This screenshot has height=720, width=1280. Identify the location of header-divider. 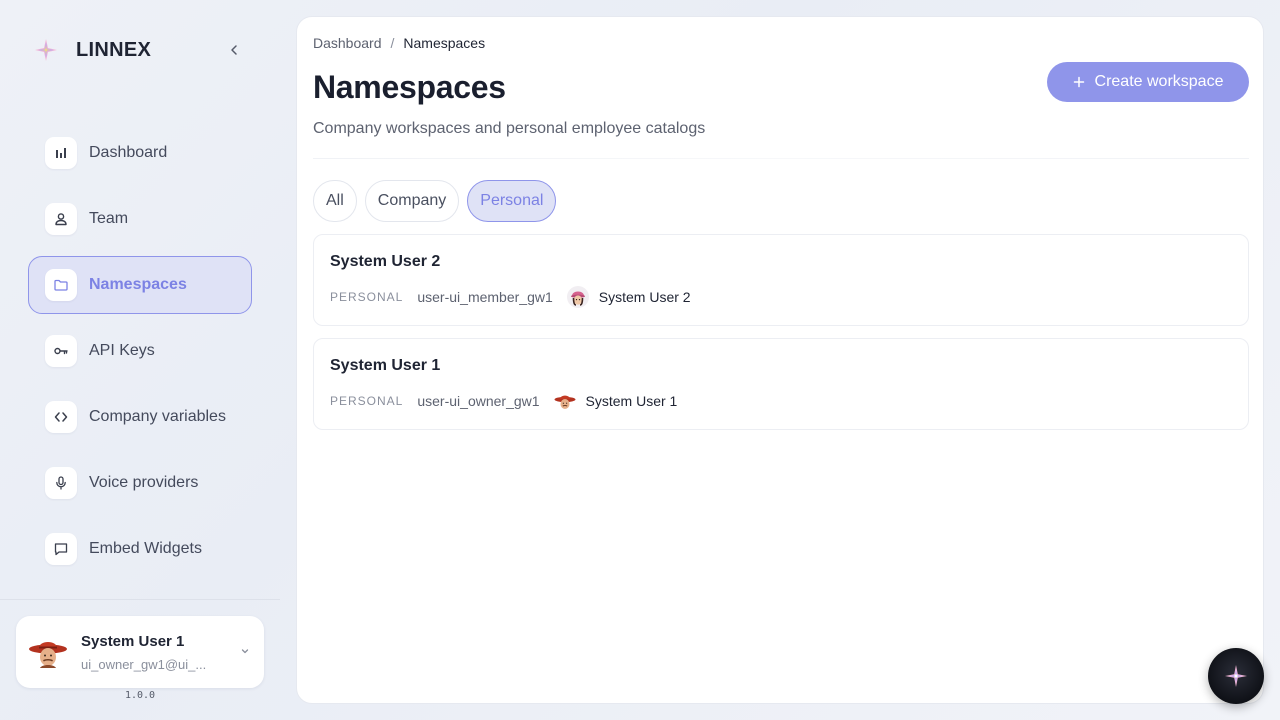
(781, 158).